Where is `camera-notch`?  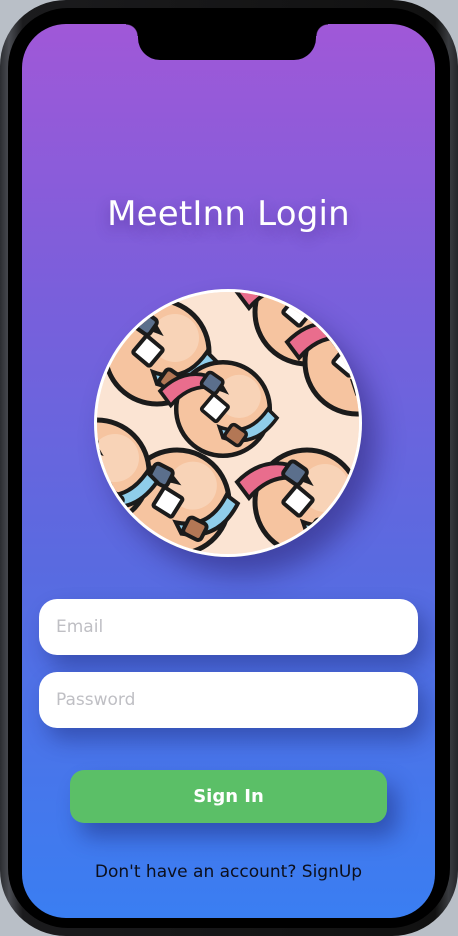
camera-notch is located at coordinates (227, 42).